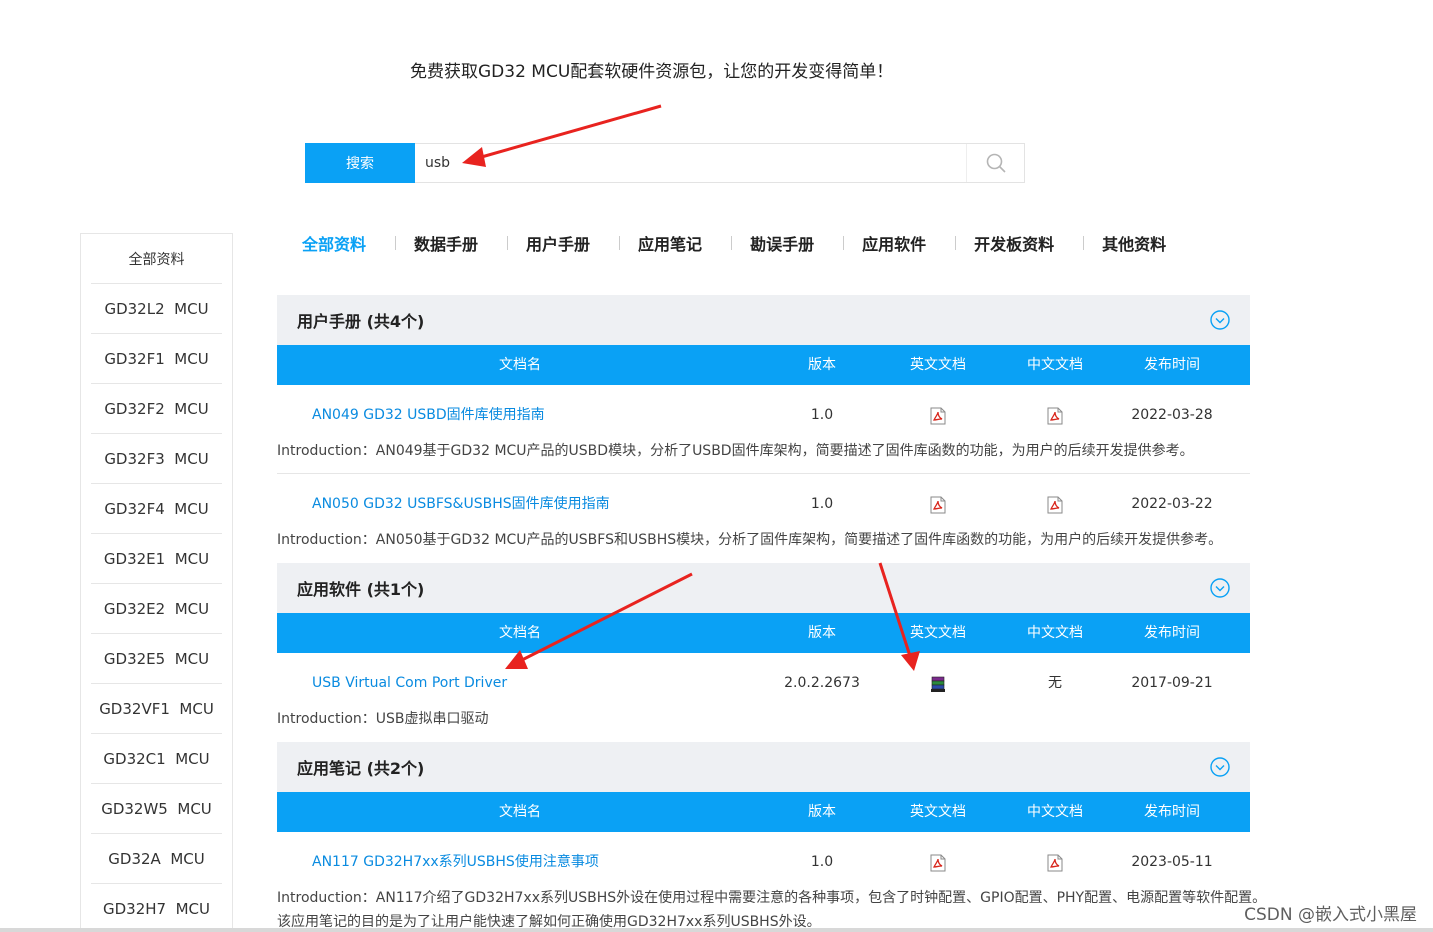 The image size is (1433, 932). Describe the element at coordinates (156, 459) in the screenshot. I see `sidebar-item-gd32f3: GD32F3 MCU` at that location.